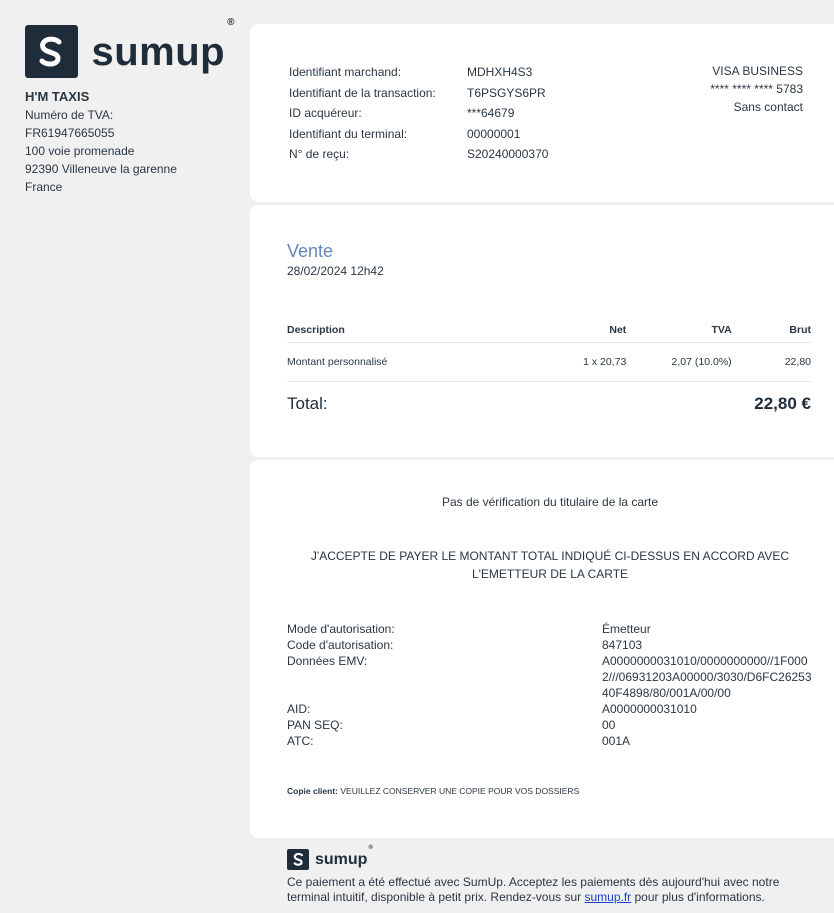 The image size is (834, 913). What do you see at coordinates (405, 133) in the screenshot?
I see `detail-row: Identifiant du terminal: 00000001` at bounding box center [405, 133].